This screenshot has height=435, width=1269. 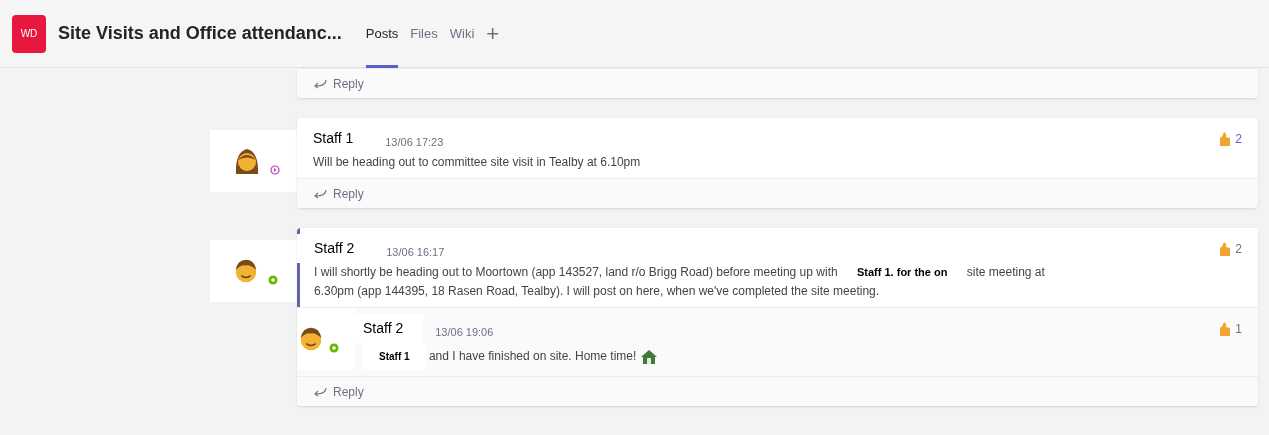 I want to click on message-time: 13/06 17:23, so click(x=414, y=143).